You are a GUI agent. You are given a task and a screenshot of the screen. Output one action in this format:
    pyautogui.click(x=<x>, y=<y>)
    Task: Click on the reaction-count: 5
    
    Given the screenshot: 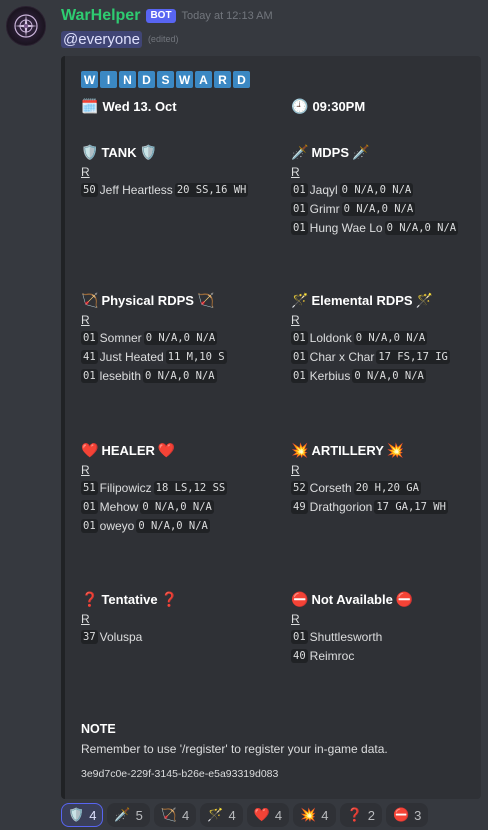 What is the action you would take?
    pyautogui.click(x=139, y=815)
    